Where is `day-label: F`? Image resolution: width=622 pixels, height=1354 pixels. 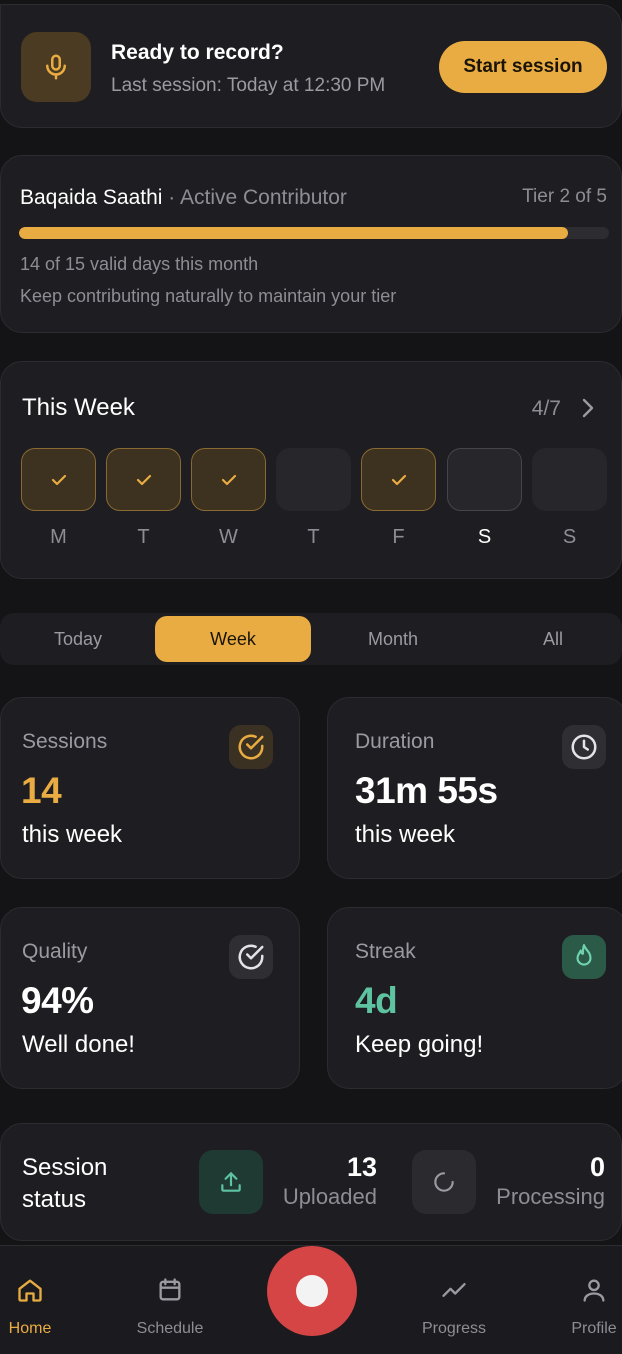 day-label: F is located at coordinates (398, 537).